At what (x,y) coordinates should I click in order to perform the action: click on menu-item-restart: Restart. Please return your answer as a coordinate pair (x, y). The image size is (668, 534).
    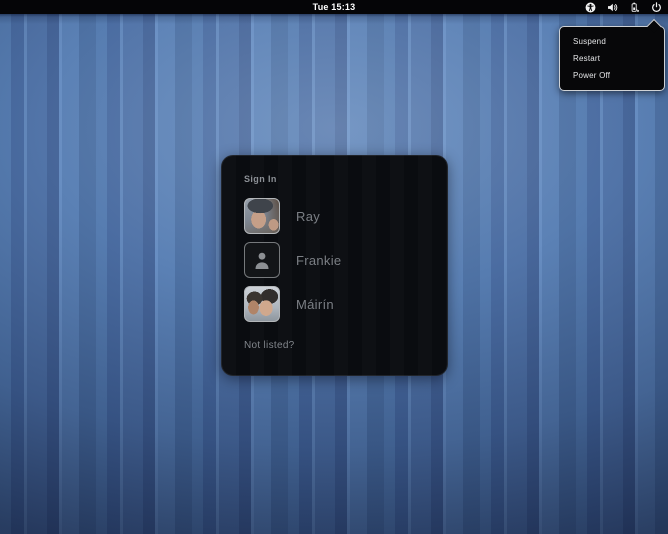
    Looking at the image, I should click on (612, 58).